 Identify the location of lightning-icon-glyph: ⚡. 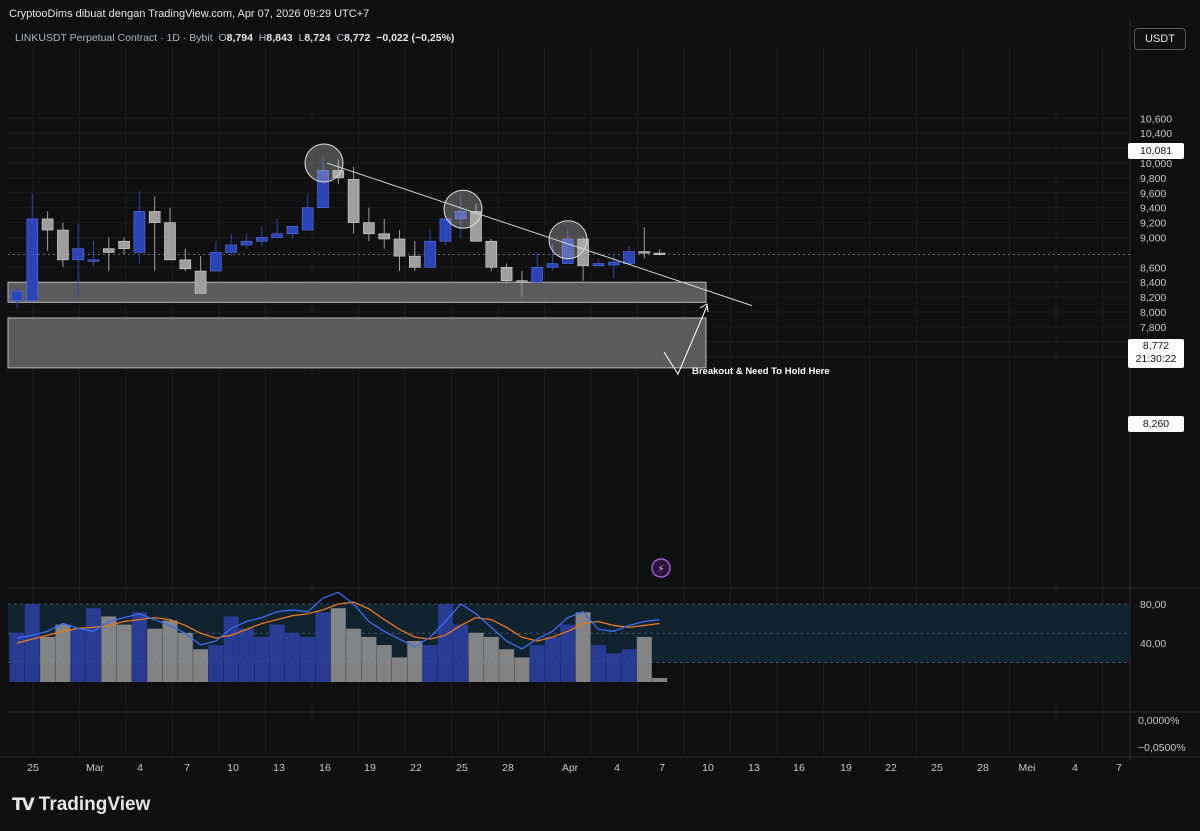
(660, 569).